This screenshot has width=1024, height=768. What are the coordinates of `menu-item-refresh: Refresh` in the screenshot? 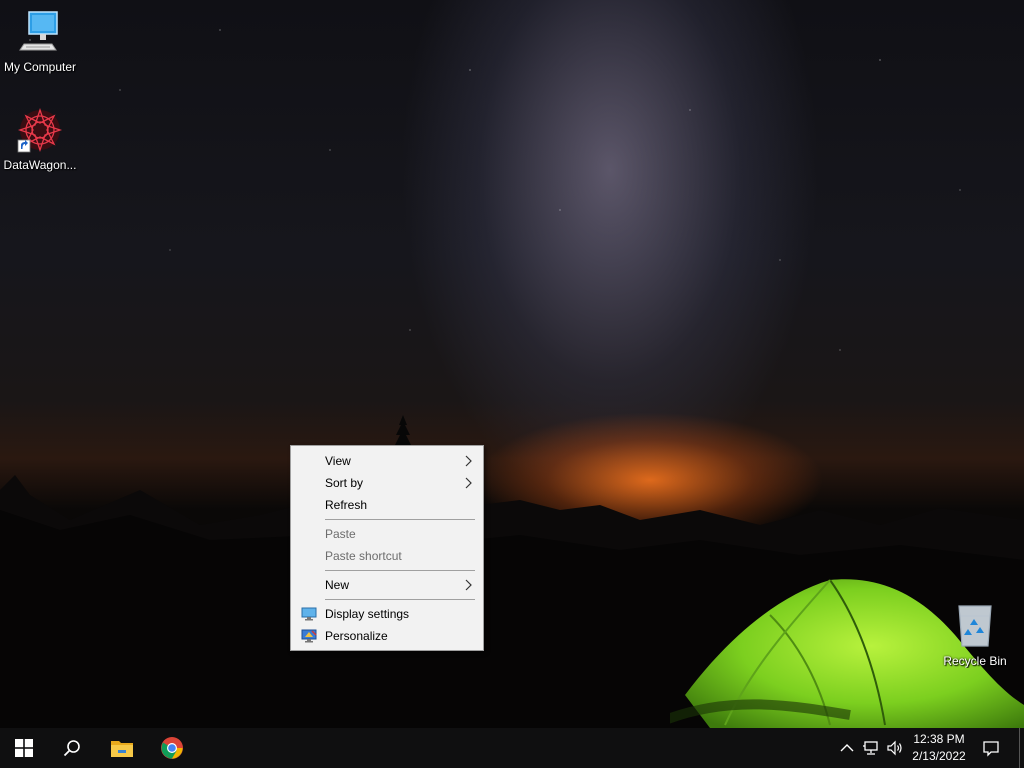 It's located at (387, 505).